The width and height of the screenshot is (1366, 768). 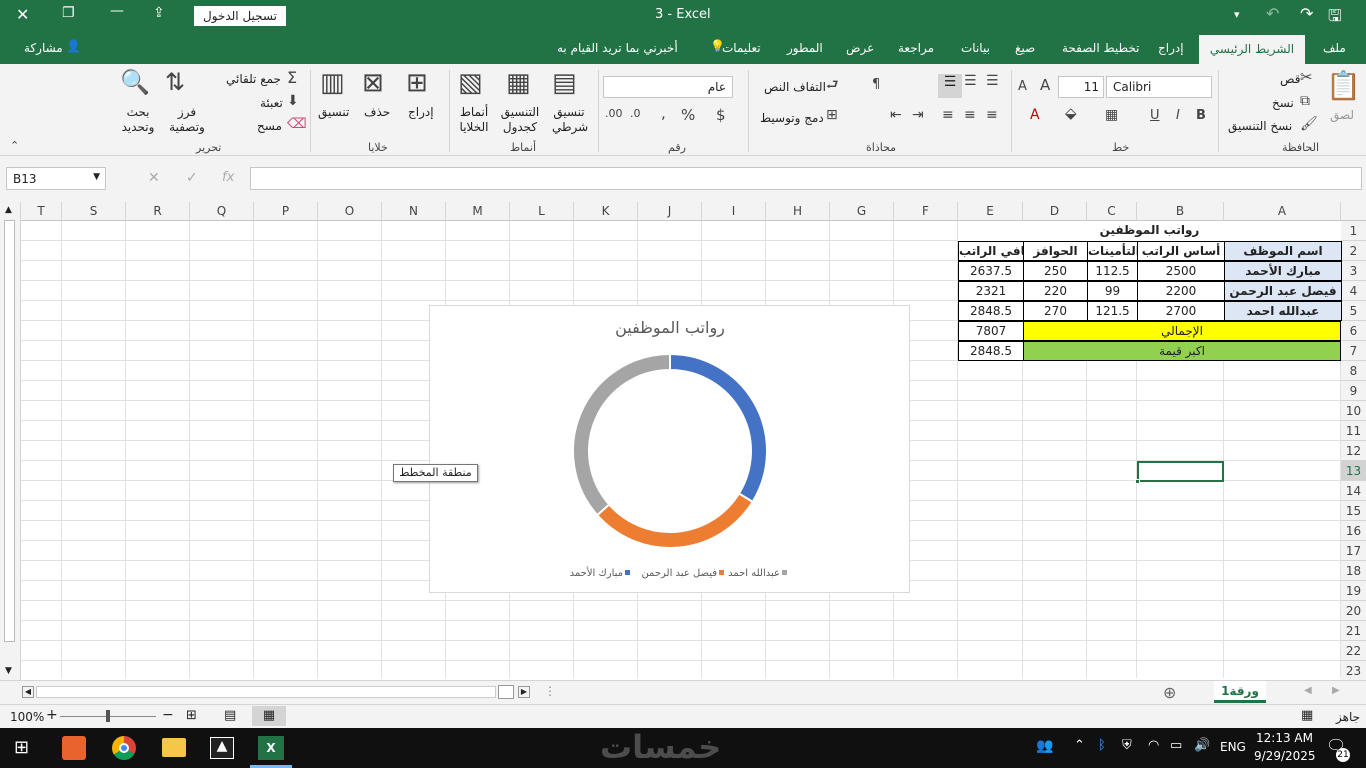 What do you see at coordinates (876, 84) in the screenshot?
I see `text-direction-icon: ¶` at bounding box center [876, 84].